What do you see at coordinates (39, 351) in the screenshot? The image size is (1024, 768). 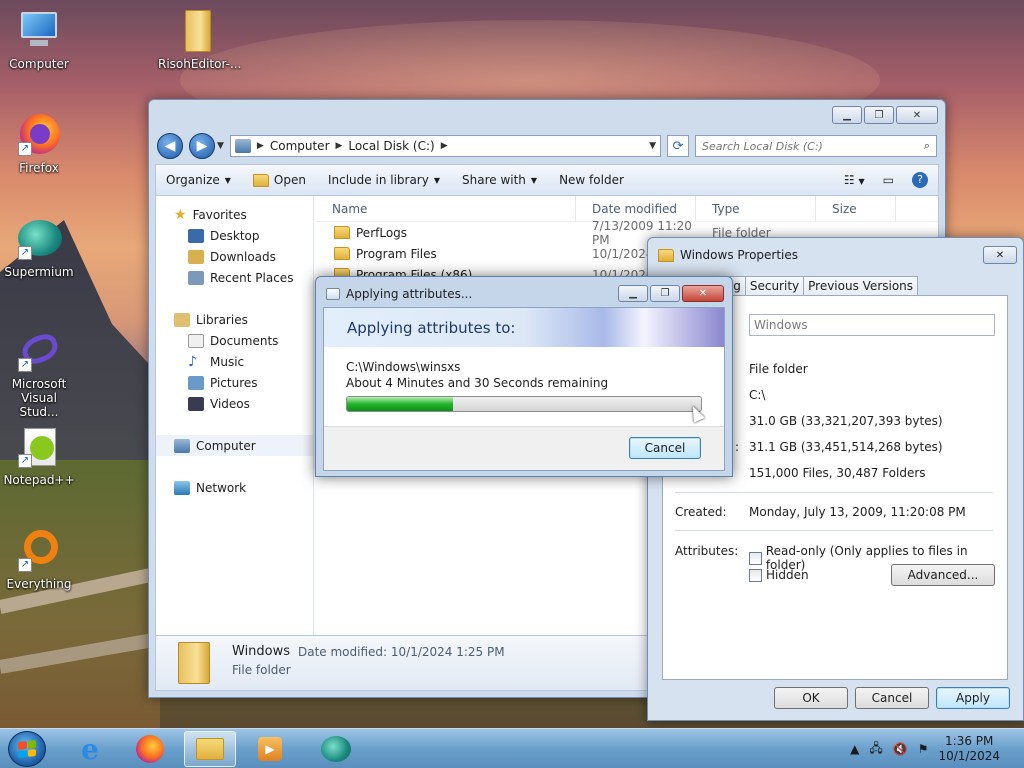 I see `visual-studio-icon: ↗` at bounding box center [39, 351].